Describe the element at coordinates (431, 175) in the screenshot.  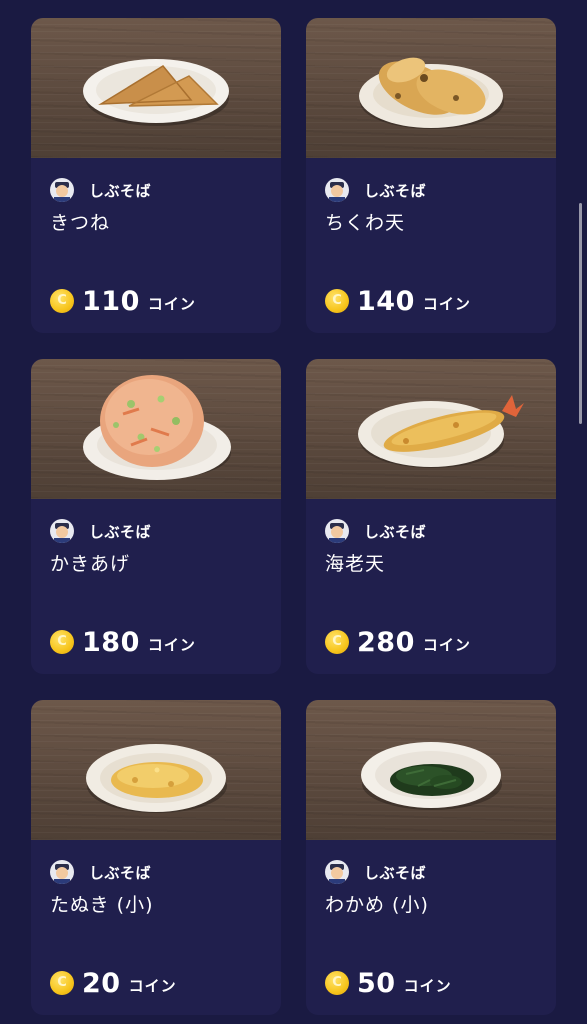
I see `menu-item-card: しぶそば ちくわ天 140 コイン` at that location.